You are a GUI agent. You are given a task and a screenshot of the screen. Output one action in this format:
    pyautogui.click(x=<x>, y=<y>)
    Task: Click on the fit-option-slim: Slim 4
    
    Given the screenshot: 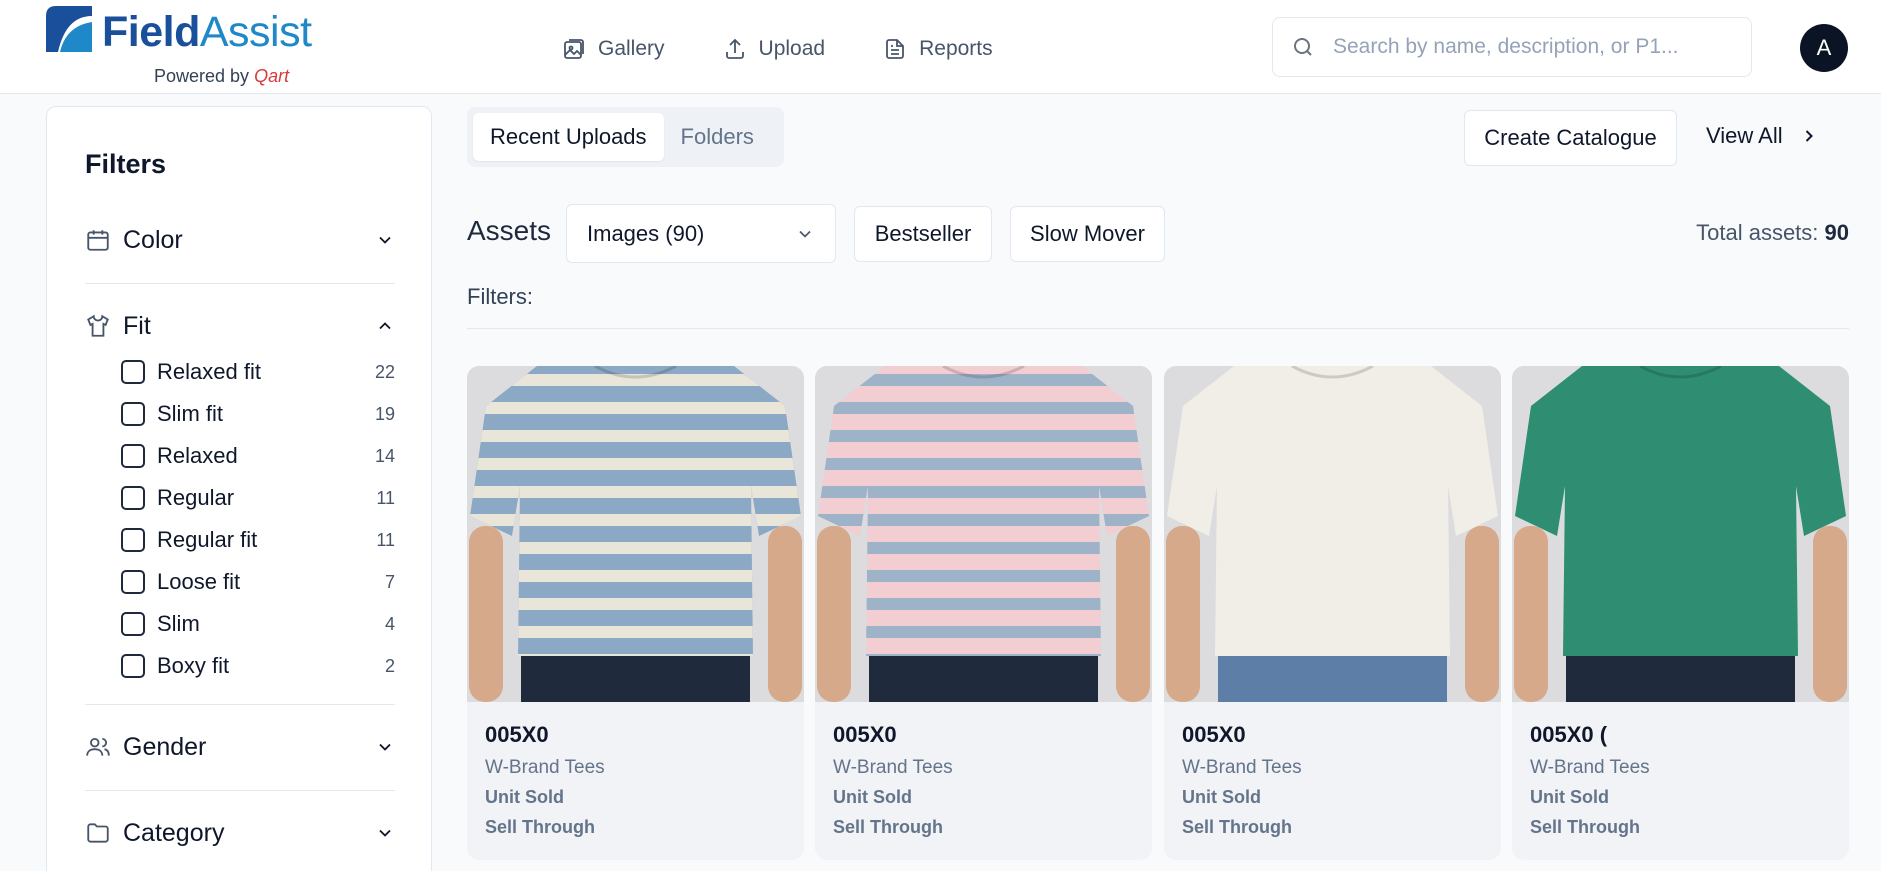 What is the action you would take?
    pyautogui.click(x=258, y=624)
    